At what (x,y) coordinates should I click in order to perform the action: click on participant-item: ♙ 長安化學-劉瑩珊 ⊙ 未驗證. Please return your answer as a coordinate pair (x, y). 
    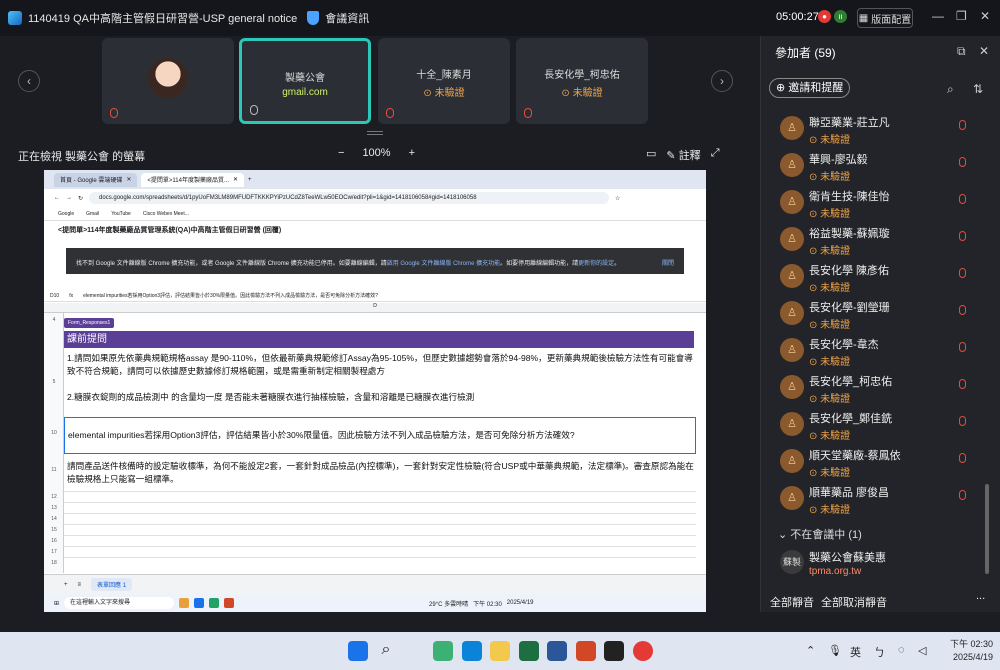
    Looking at the image, I should click on (880, 315).